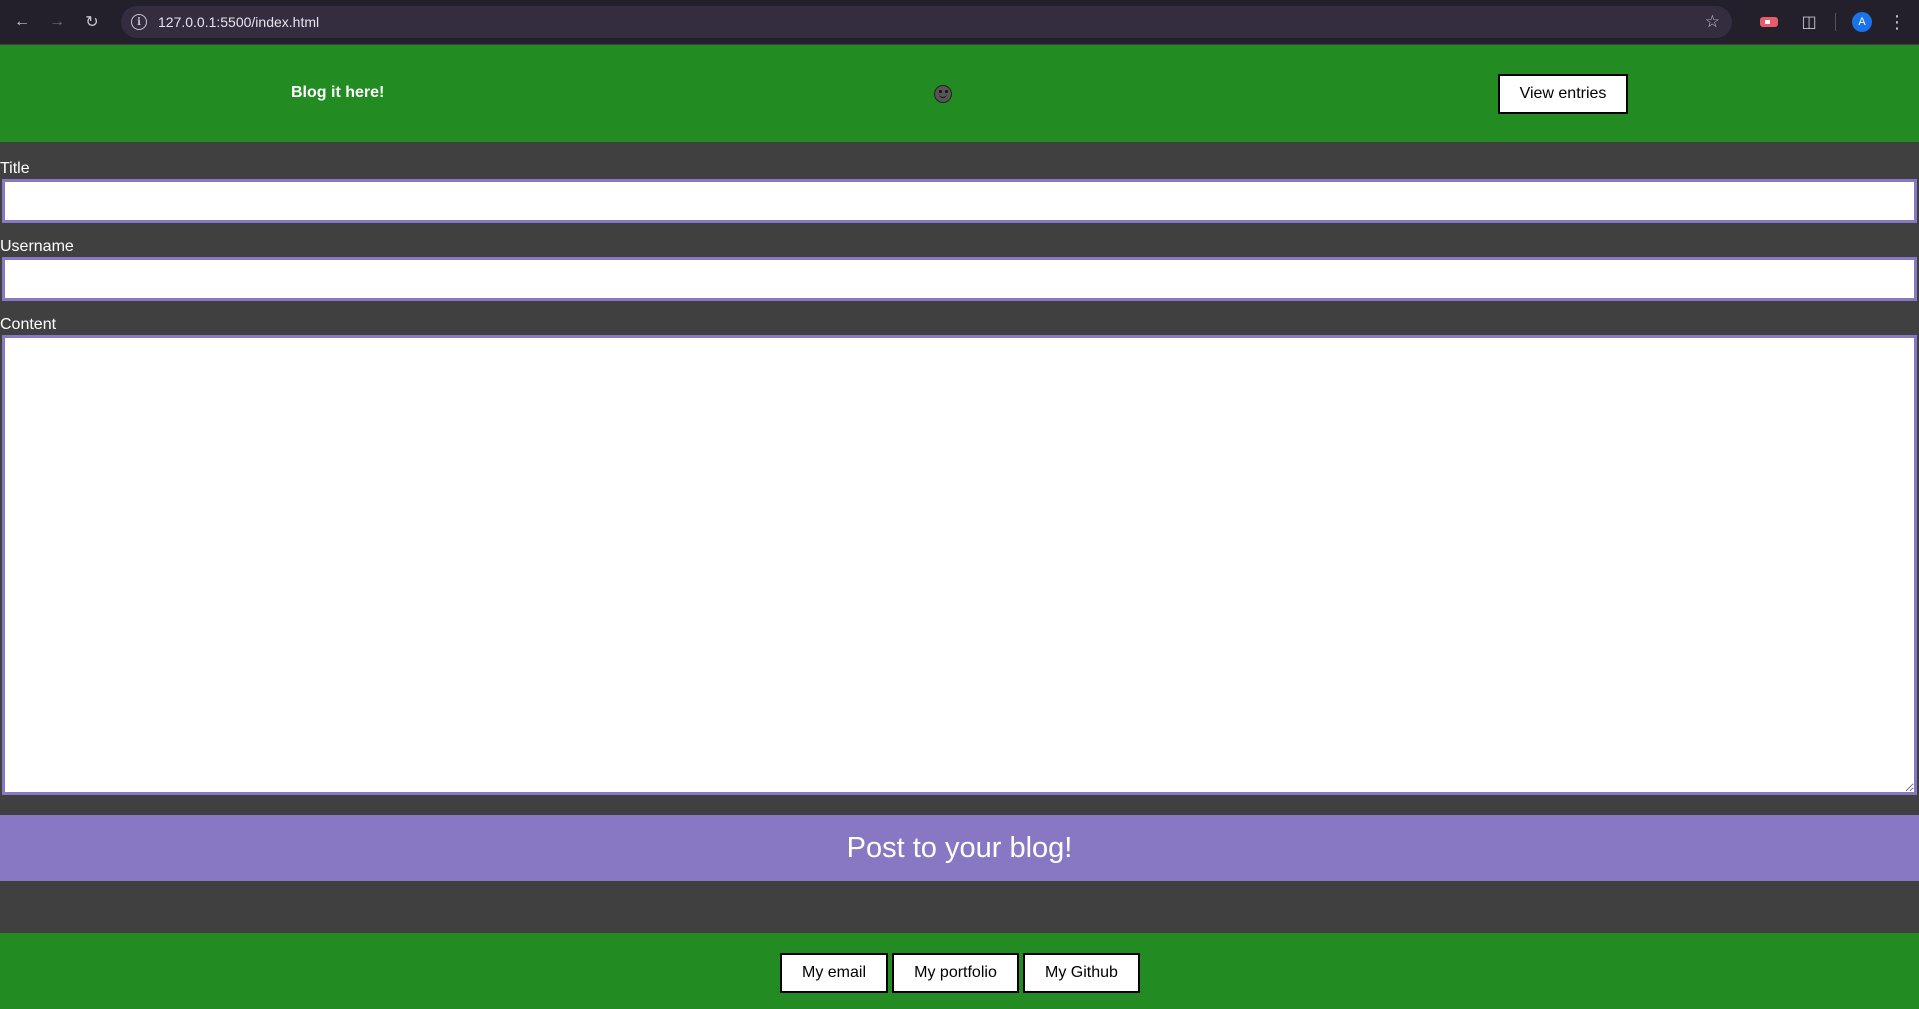 Image resolution: width=1919 pixels, height=1009 pixels. I want to click on username-label: Username, so click(37, 246).